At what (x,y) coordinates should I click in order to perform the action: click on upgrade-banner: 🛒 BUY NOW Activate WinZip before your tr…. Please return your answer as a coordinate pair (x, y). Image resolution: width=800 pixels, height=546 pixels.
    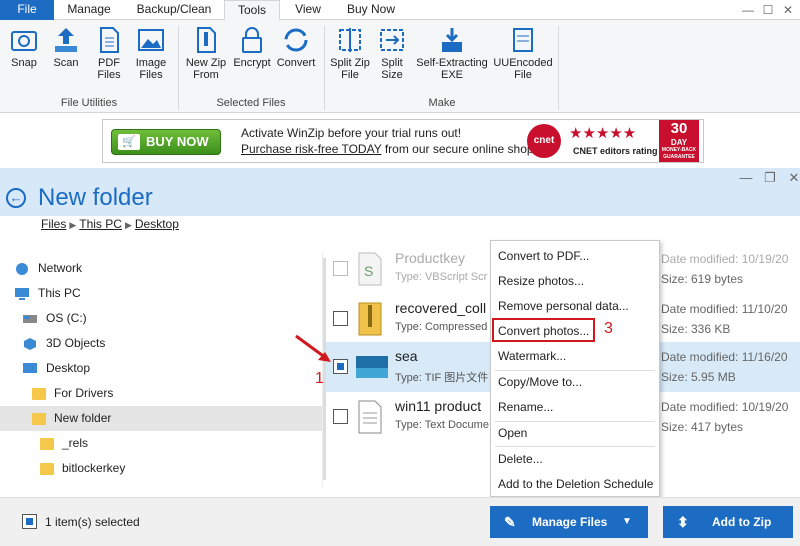
    Looking at the image, I should click on (403, 141).